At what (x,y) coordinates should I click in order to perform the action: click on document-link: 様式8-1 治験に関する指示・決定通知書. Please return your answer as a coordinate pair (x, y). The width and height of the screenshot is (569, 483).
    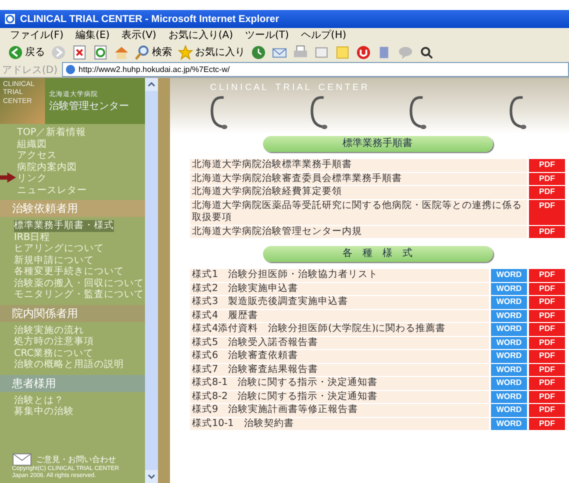
    Looking at the image, I should click on (339, 383).